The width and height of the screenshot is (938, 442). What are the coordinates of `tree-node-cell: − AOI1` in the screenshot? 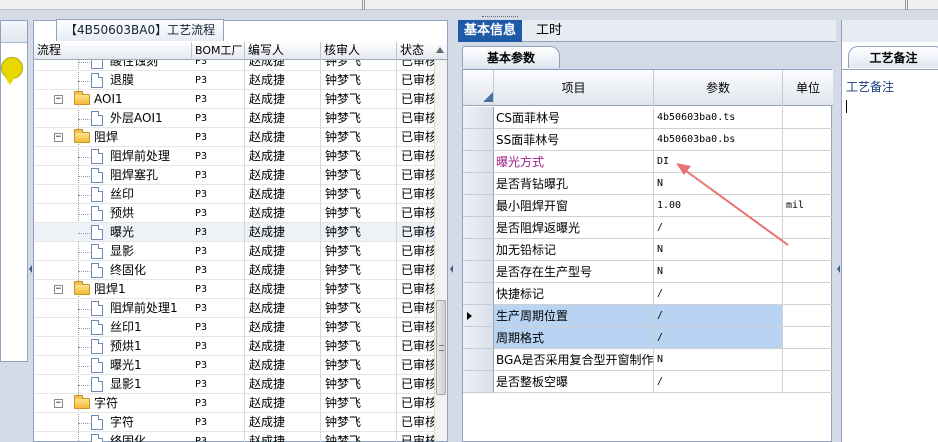 It's located at (113, 99).